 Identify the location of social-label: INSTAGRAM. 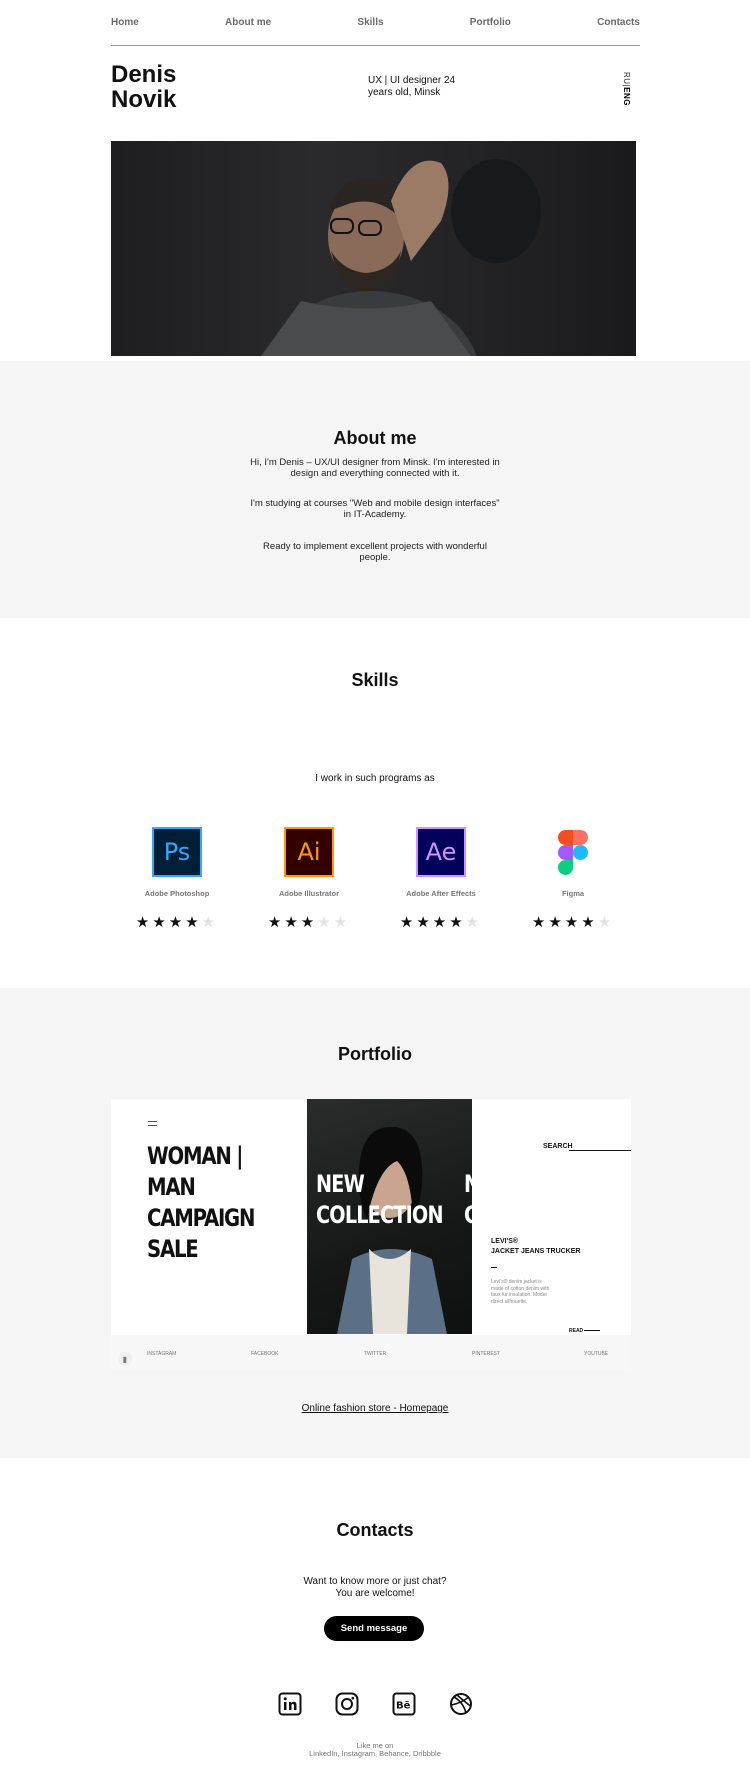
(162, 1354).